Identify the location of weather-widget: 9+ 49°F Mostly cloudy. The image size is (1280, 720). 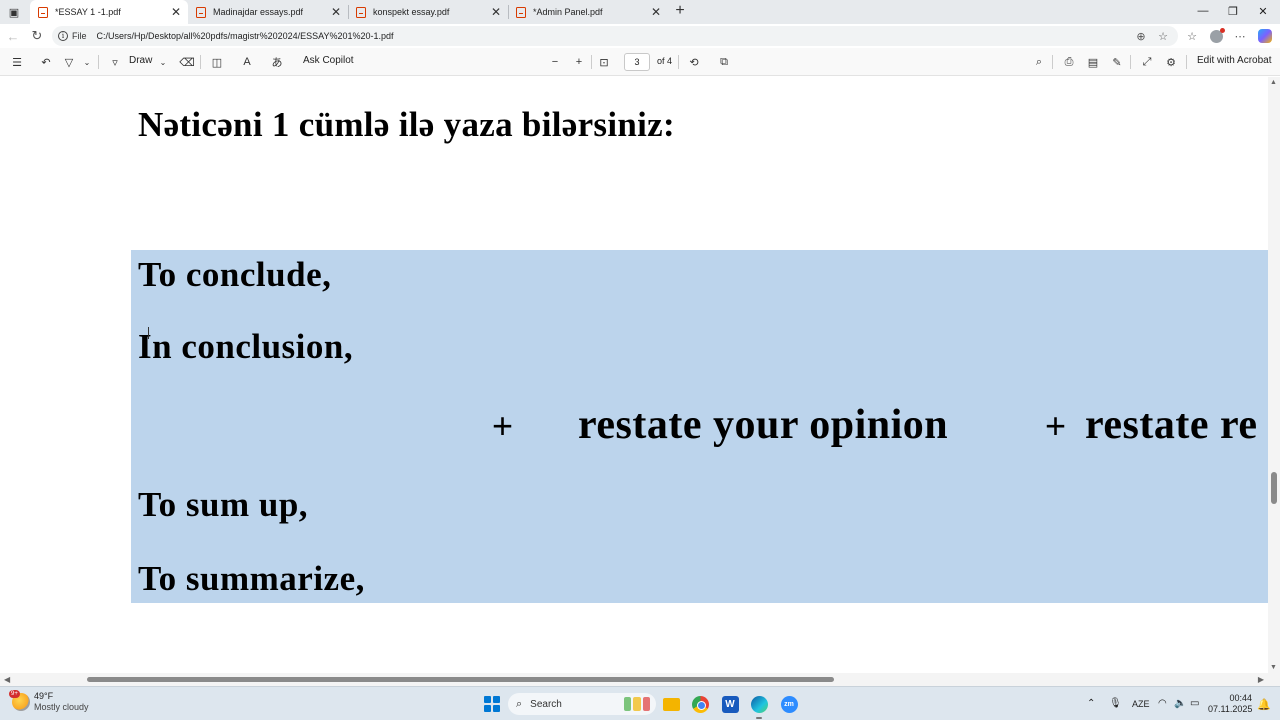
(49, 701).